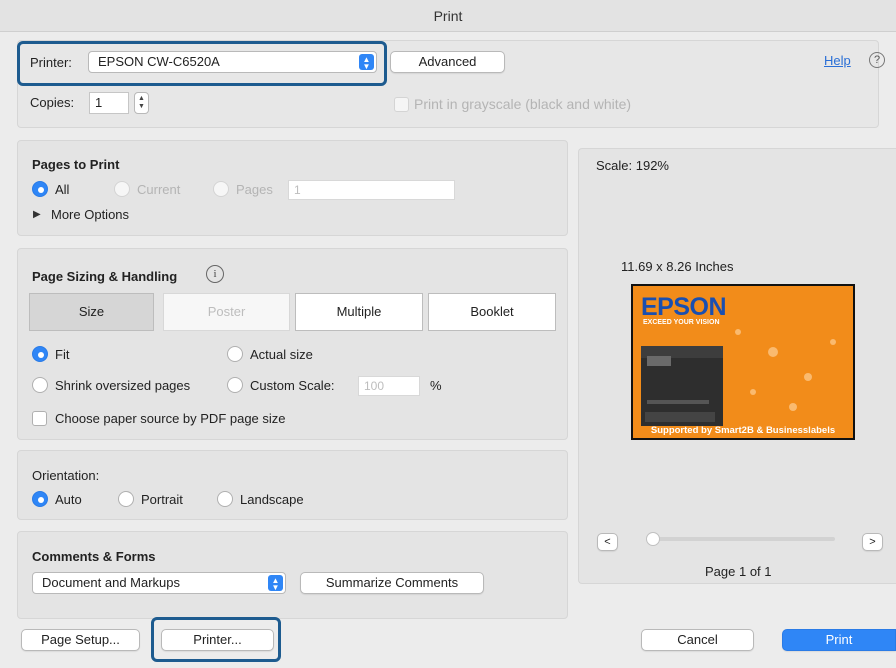 The height and width of the screenshot is (668, 896). Describe the element at coordinates (52, 102) in the screenshot. I see `copies-label: Copies:` at that location.